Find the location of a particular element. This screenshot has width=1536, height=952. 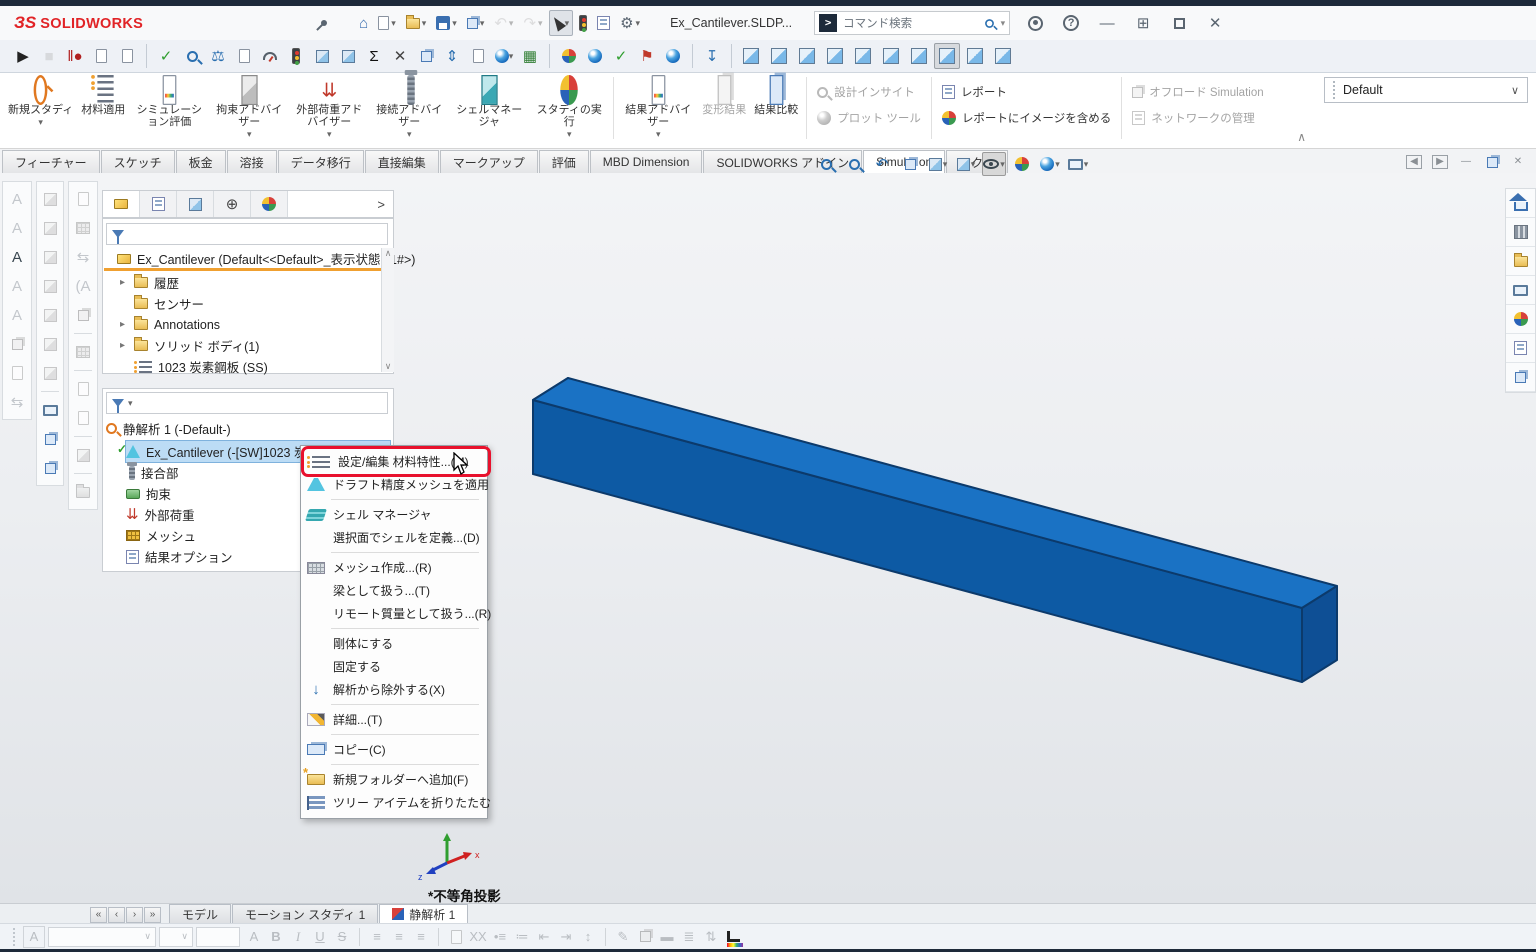

format-button: ⇤ is located at coordinates (544, 937).